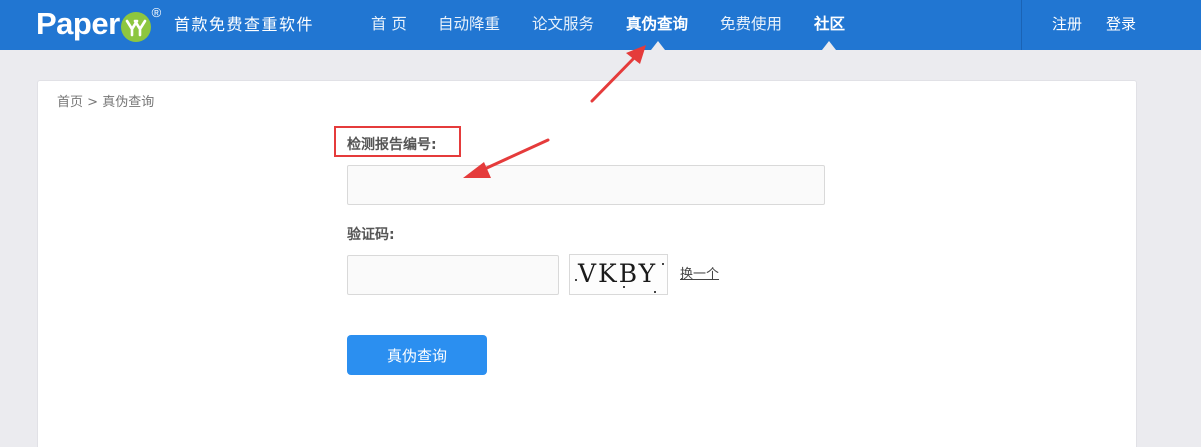  I want to click on report-number-input, so click(586, 185).